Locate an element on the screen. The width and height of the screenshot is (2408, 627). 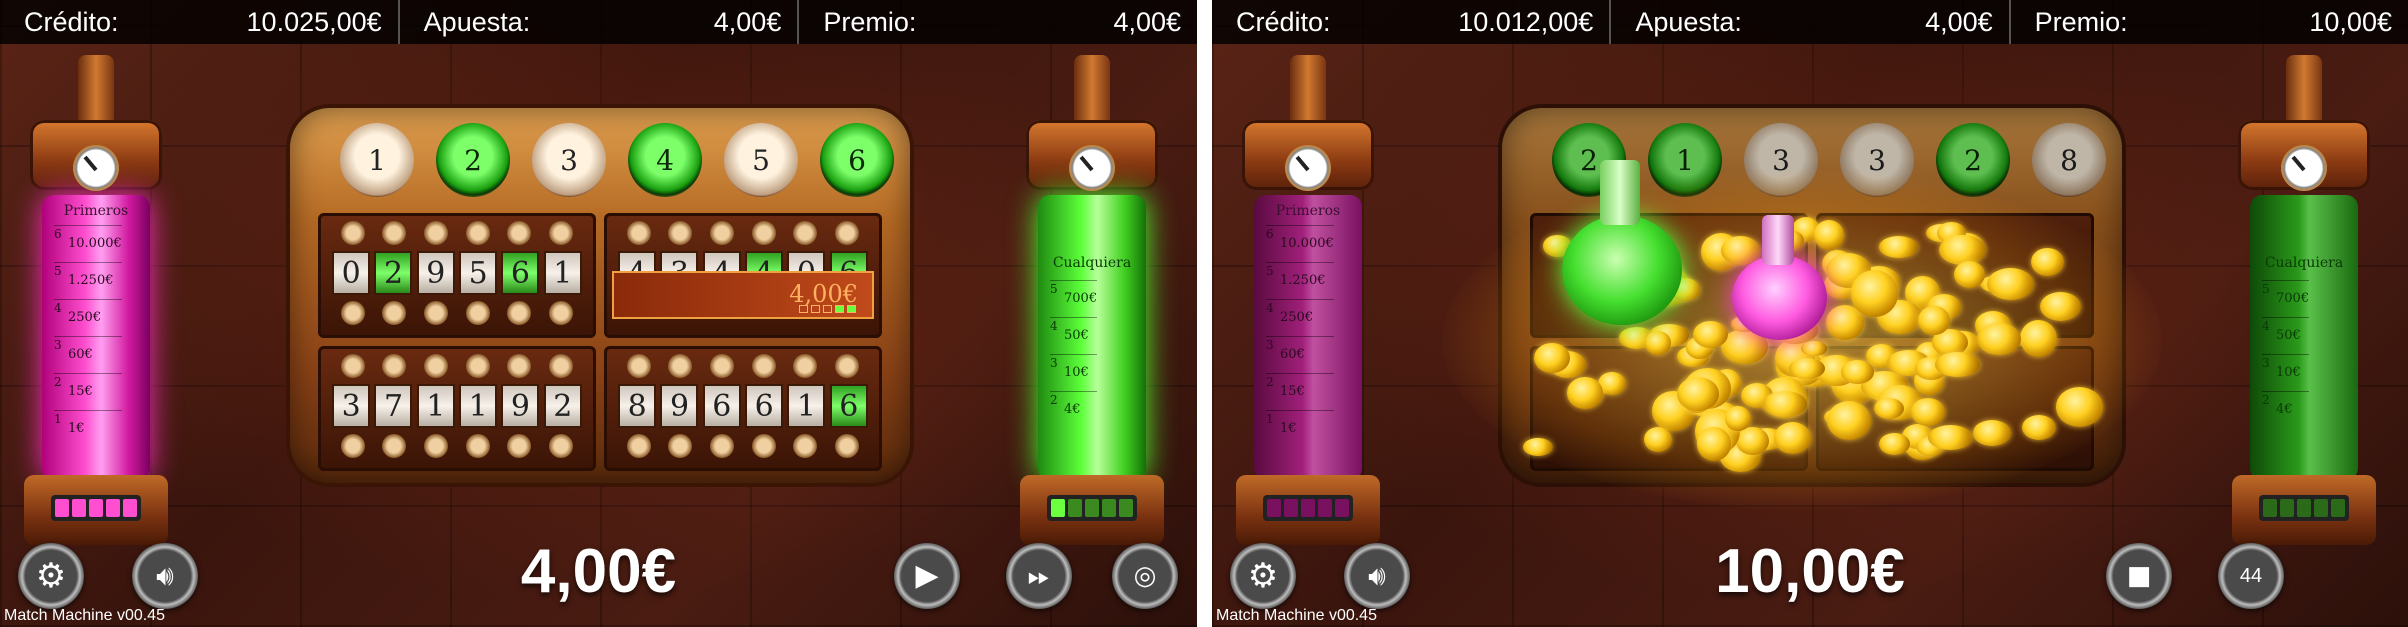
tube-cap is located at coordinates (1308, 90).